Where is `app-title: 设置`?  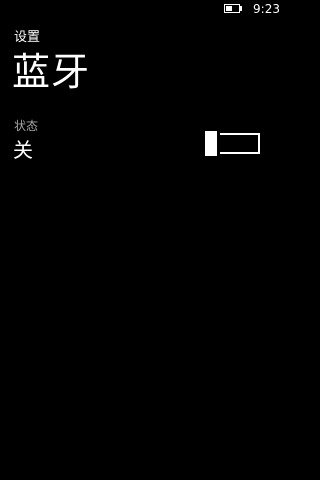
app-title: 设置 is located at coordinates (27, 37).